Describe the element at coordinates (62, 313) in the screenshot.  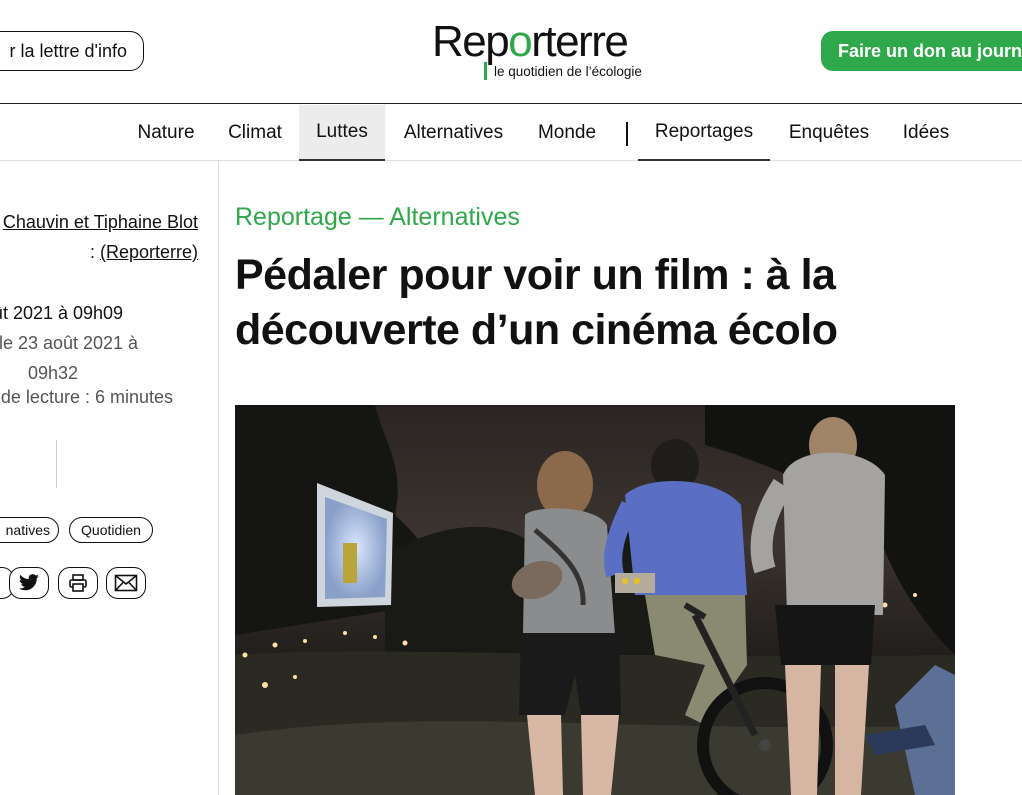
I see `published-date: oût 2021 à 09h09` at that location.